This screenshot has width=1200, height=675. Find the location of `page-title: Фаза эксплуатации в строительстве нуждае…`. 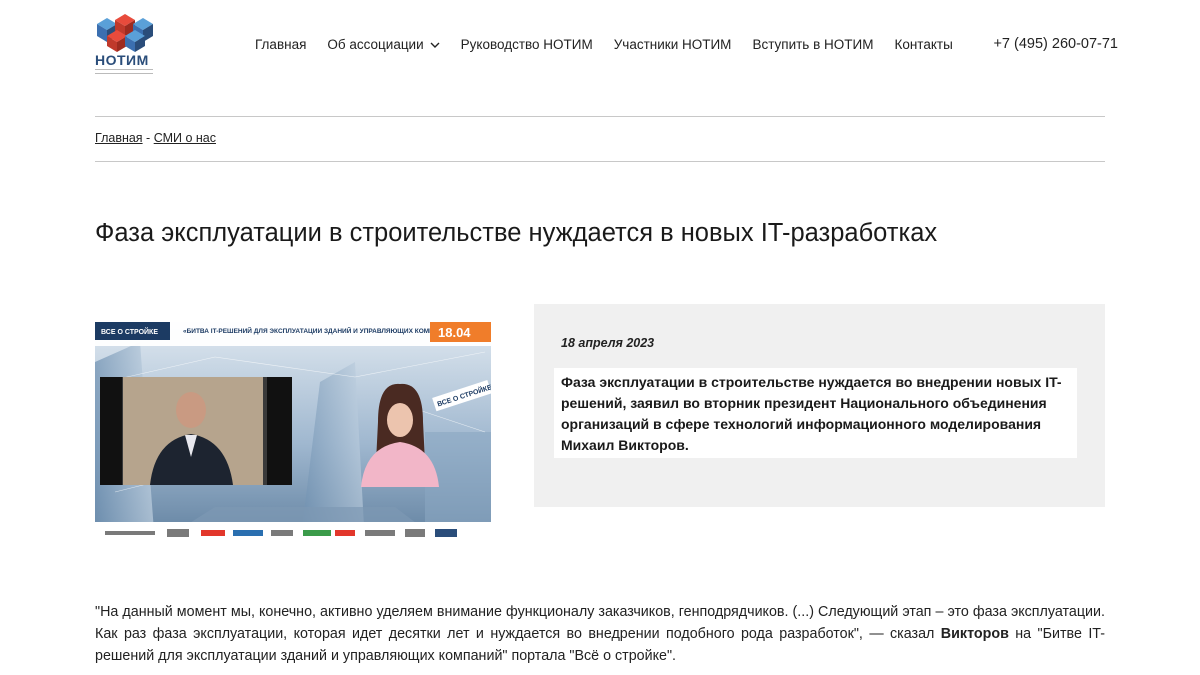

page-title: Фаза эксплуатации в строительстве нуждае… is located at coordinates (516, 233).